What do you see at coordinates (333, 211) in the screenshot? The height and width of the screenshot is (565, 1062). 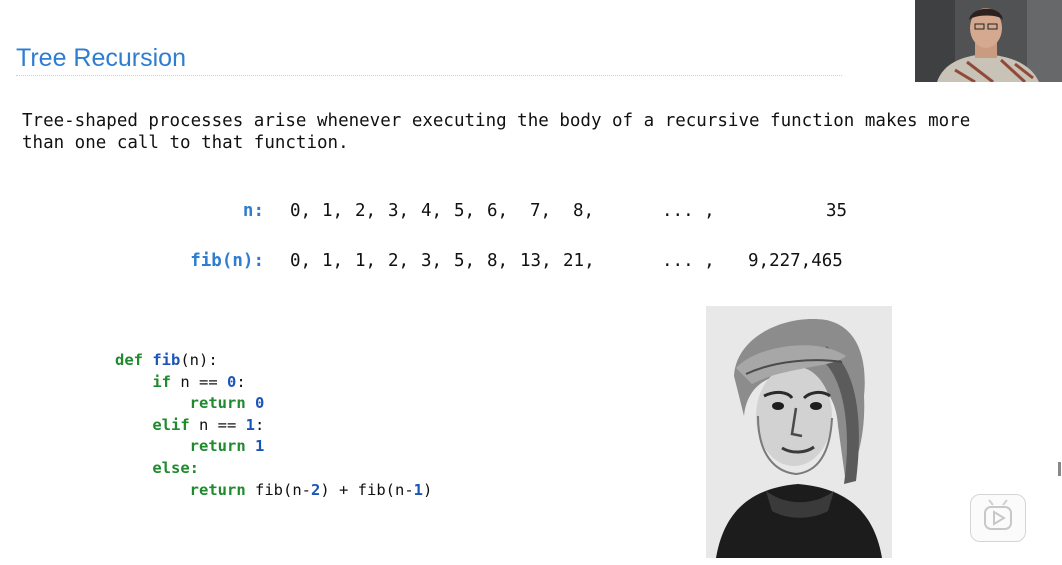 I see `n-value: 1,` at bounding box center [333, 211].